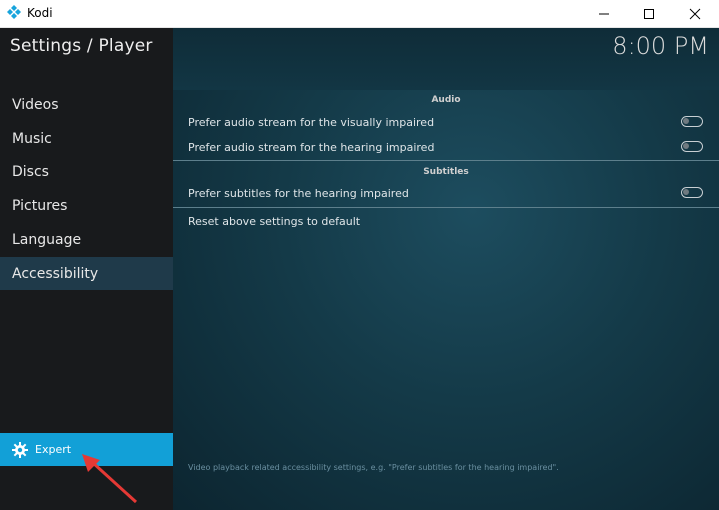 This screenshot has width=719, height=510. What do you see at coordinates (32, 138) in the screenshot?
I see `sidebar-item-label: Music` at bounding box center [32, 138].